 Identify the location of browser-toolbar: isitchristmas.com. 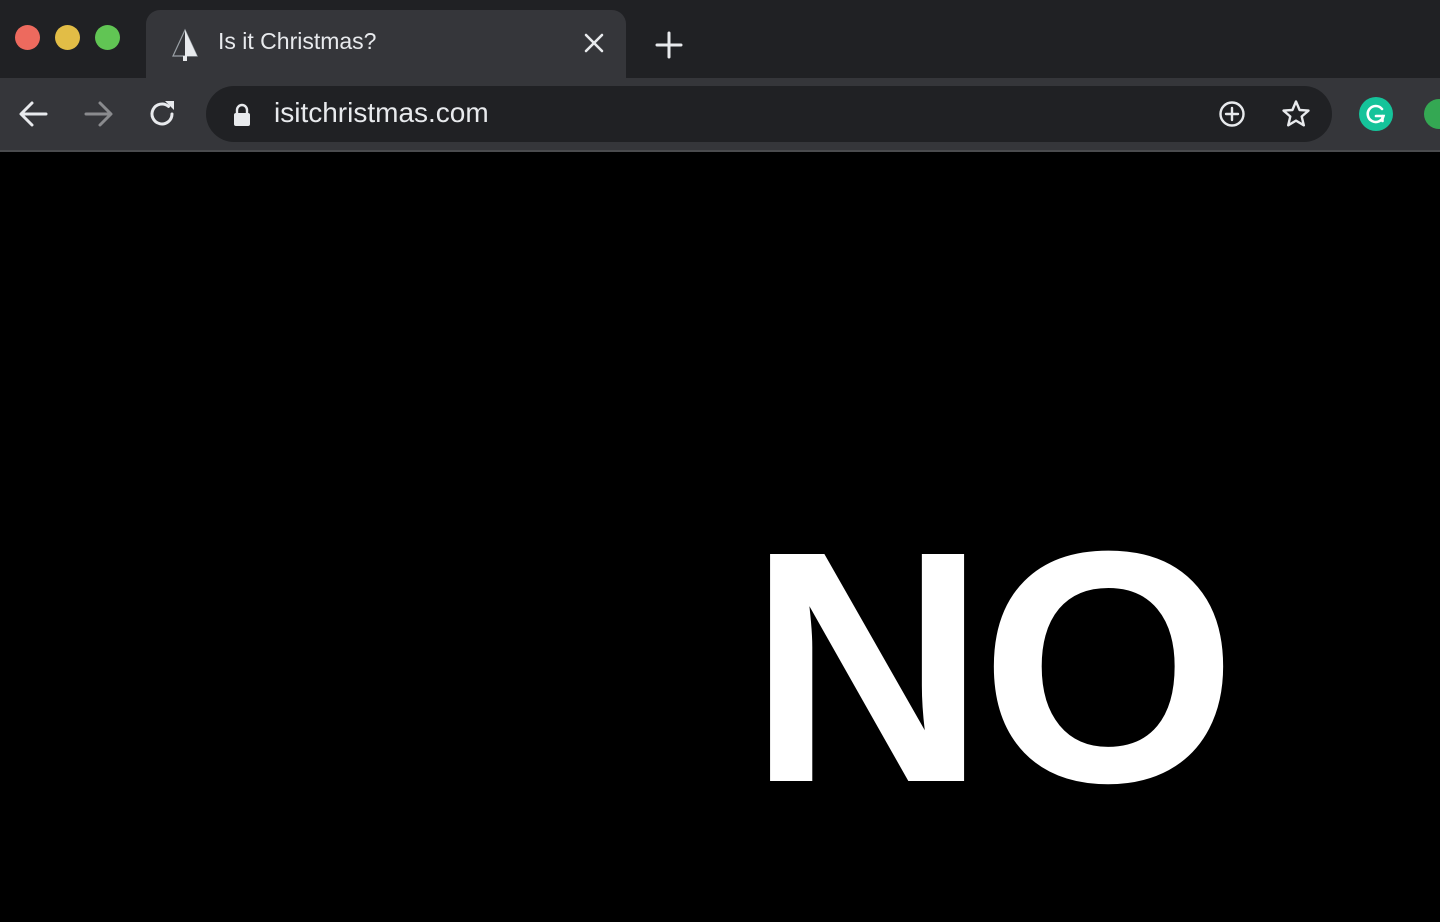
(720, 115).